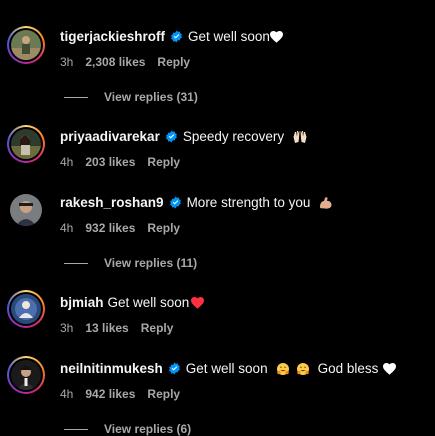  What do you see at coordinates (112, 36) in the screenshot?
I see `comment-username: tigerjackieshroff` at bounding box center [112, 36].